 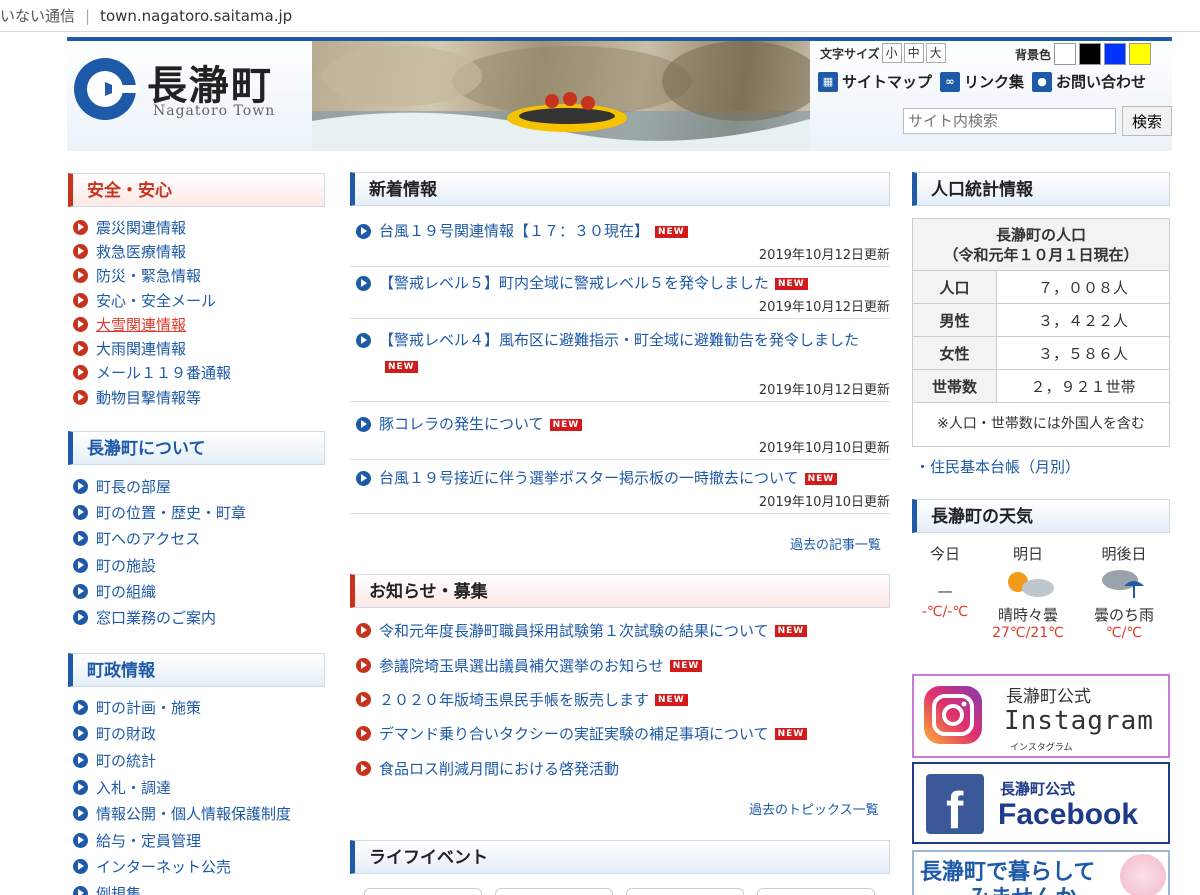 I want to click on facebook-icon: f, so click(x=955, y=804).